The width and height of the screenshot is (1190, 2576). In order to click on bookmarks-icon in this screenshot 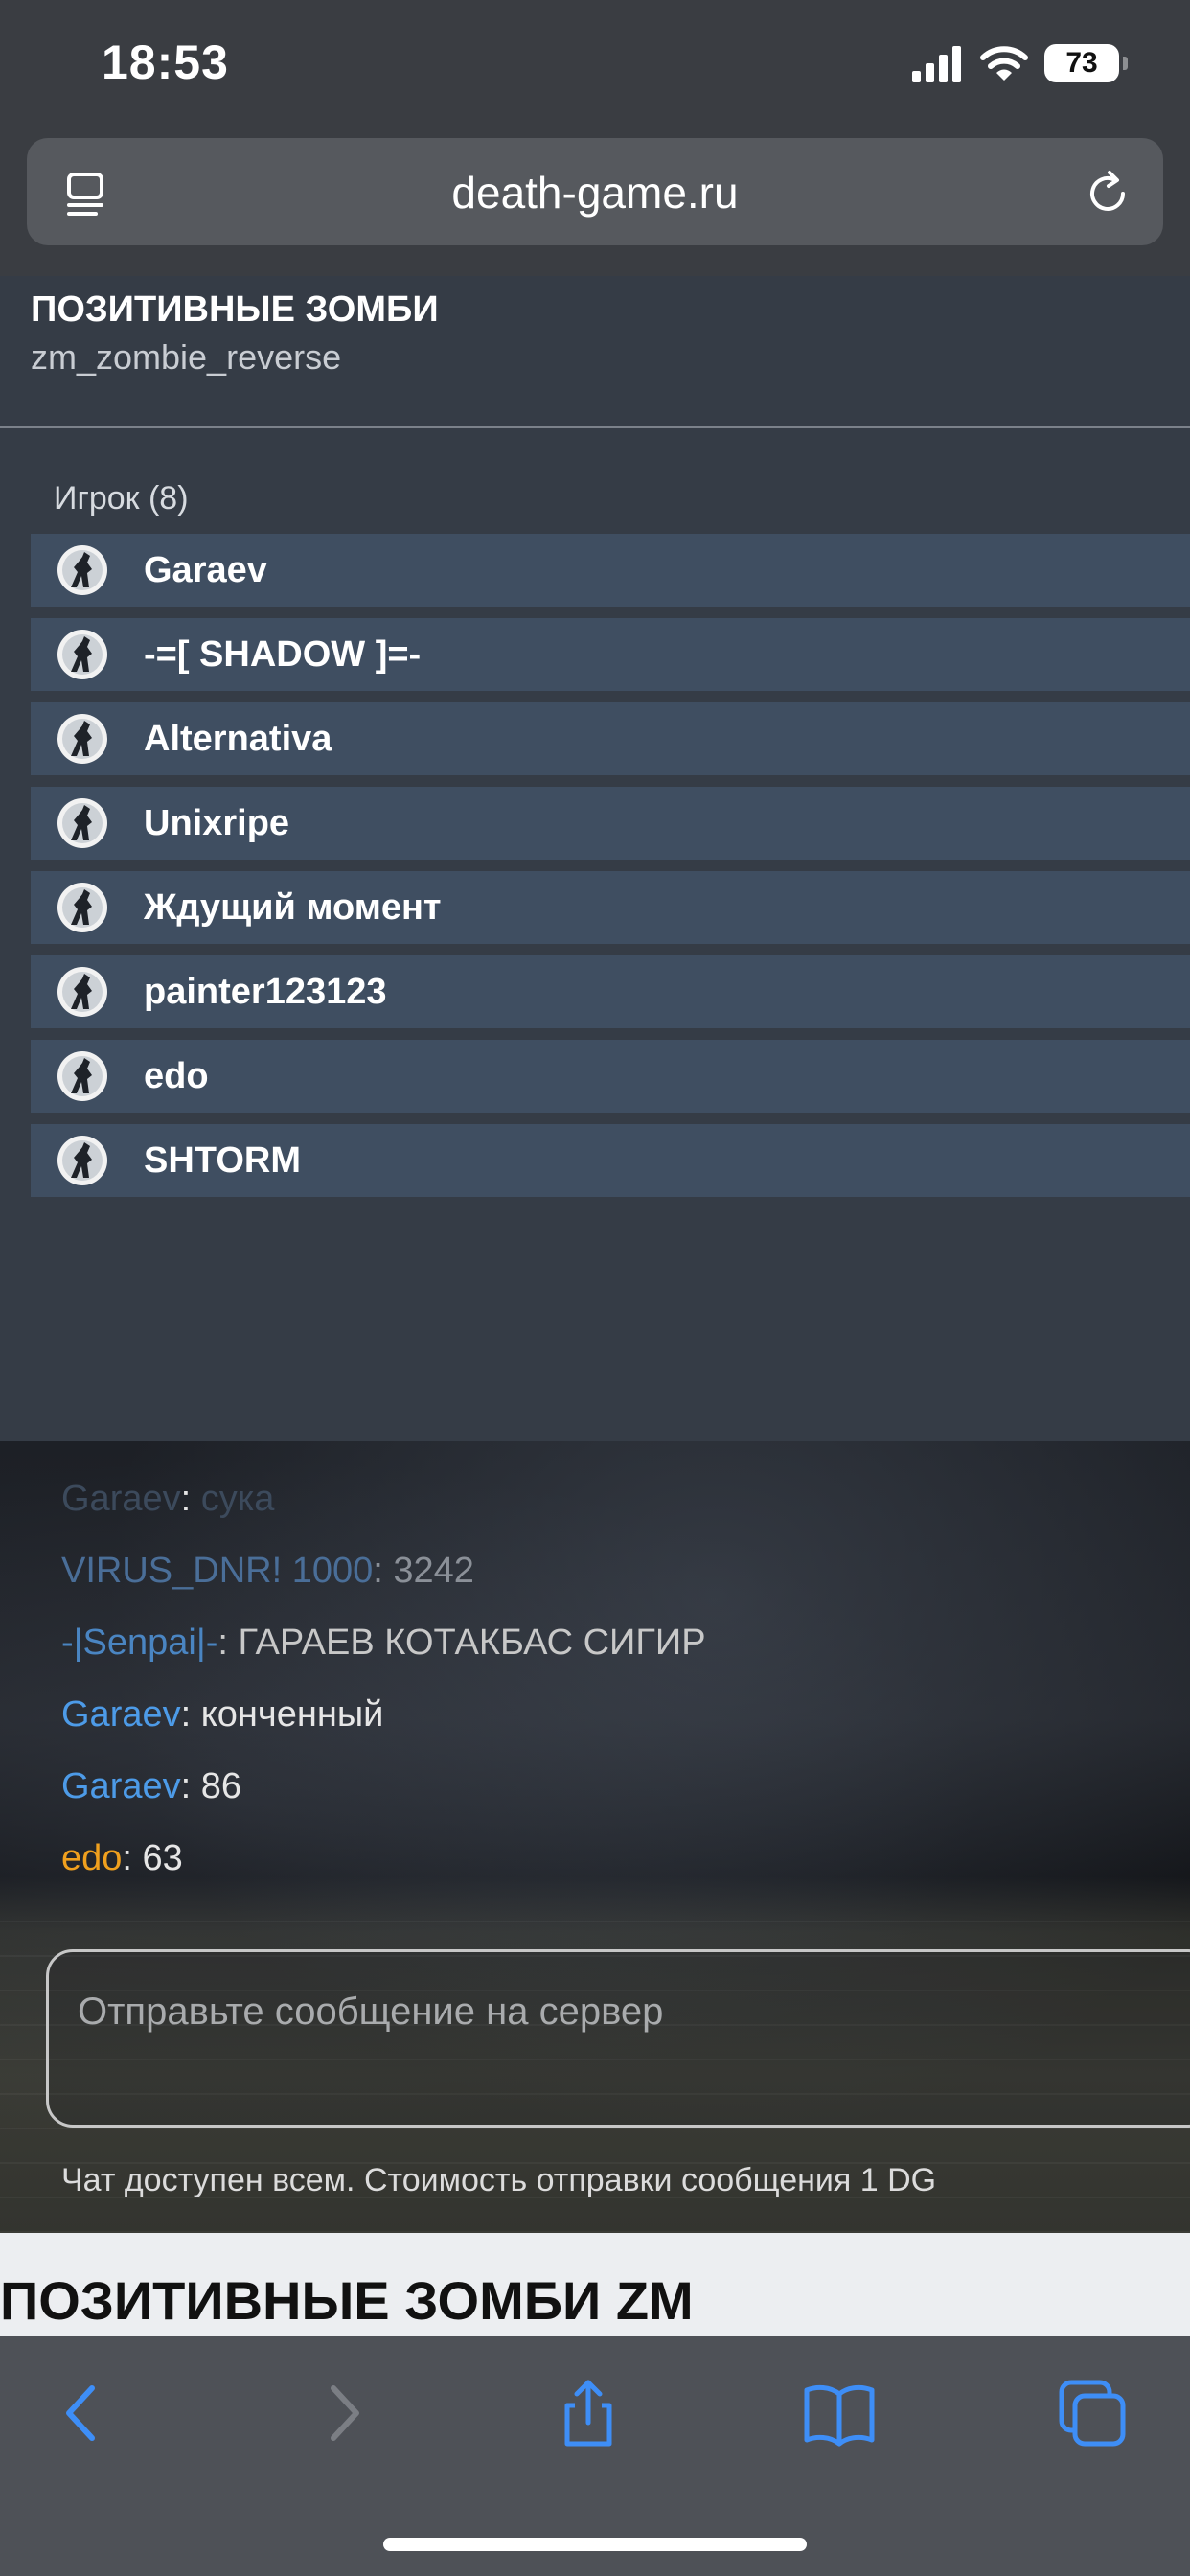, I will do `click(840, 2413)`.